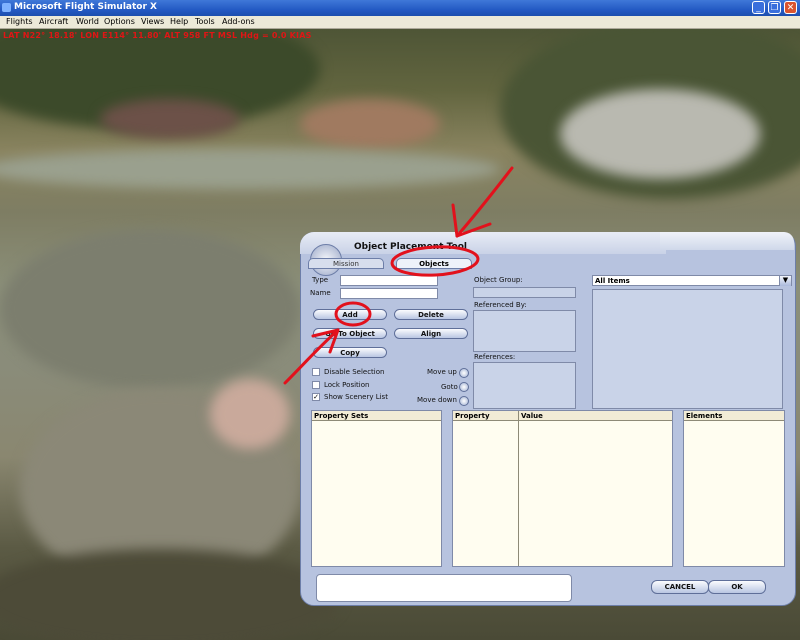 The height and width of the screenshot is (640, 800). I want to click on move-up-label: Move up, so click(442, 372).